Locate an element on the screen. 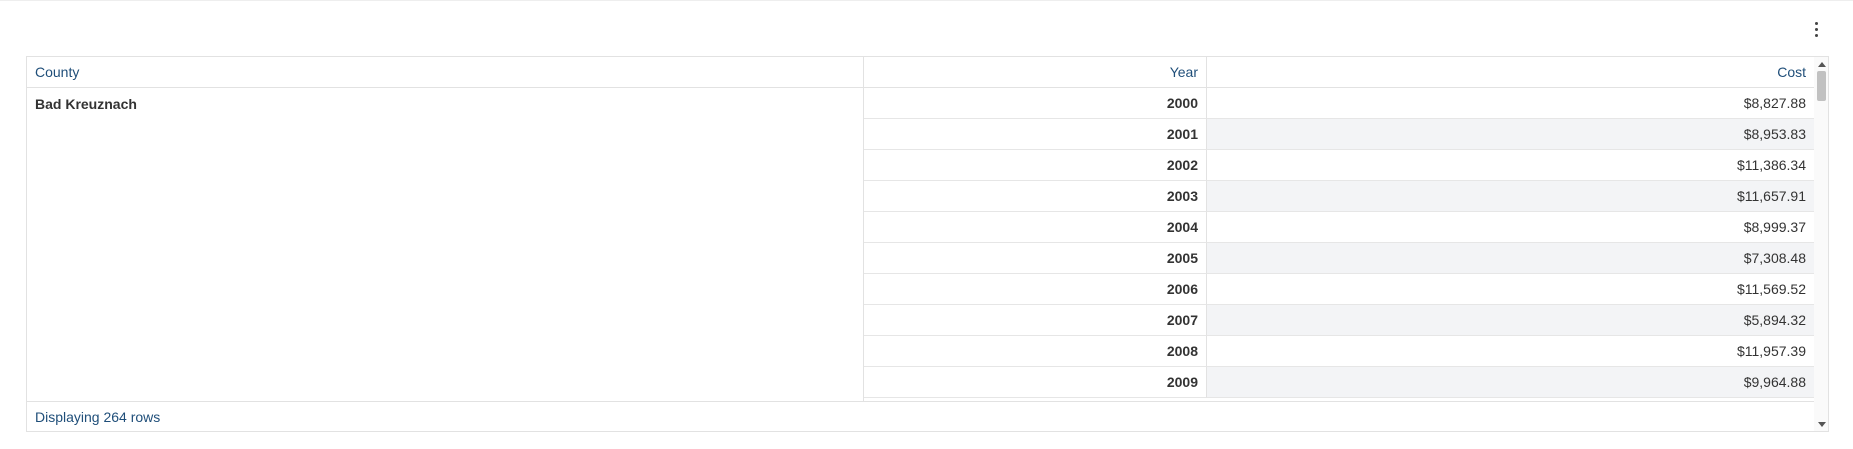  year-cell: 2009 is located at coordinates (1035, 382).